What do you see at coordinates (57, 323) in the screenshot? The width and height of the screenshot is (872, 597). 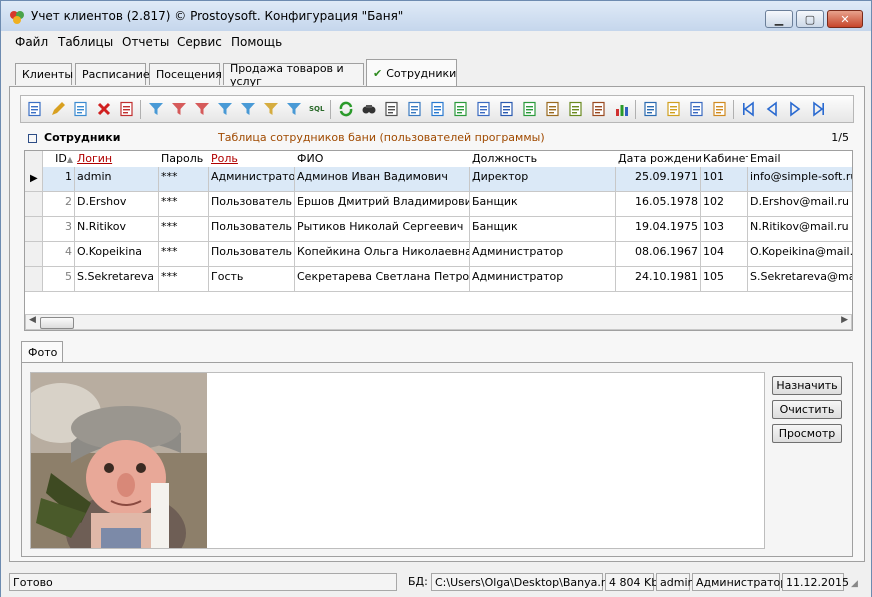 I see `scrollbar-thumb` at bounding box center [57, 323].